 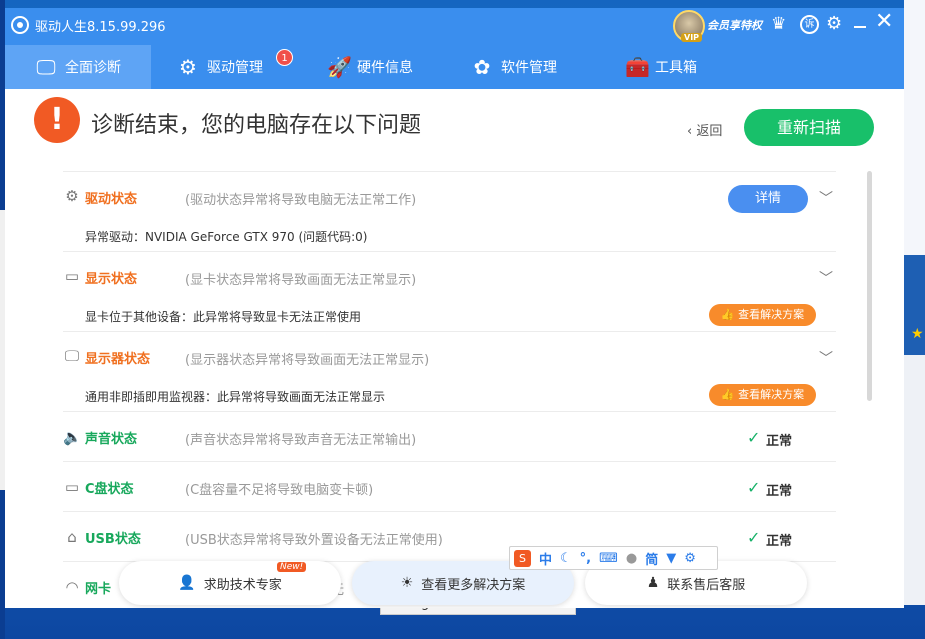 I want to click on usb-icon: ⌂, so click(x=72, y=537).